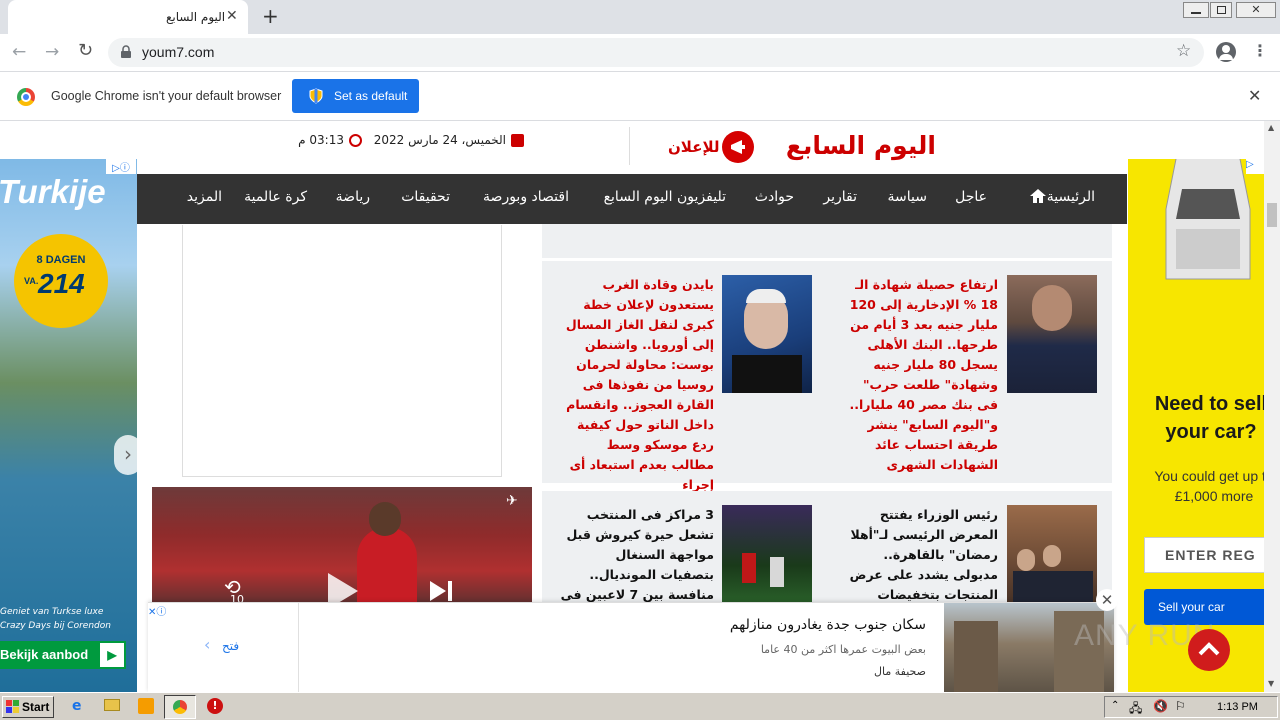 The image size is (1280, 720). I want to click on new-tab-button: +, so click(270, 16).